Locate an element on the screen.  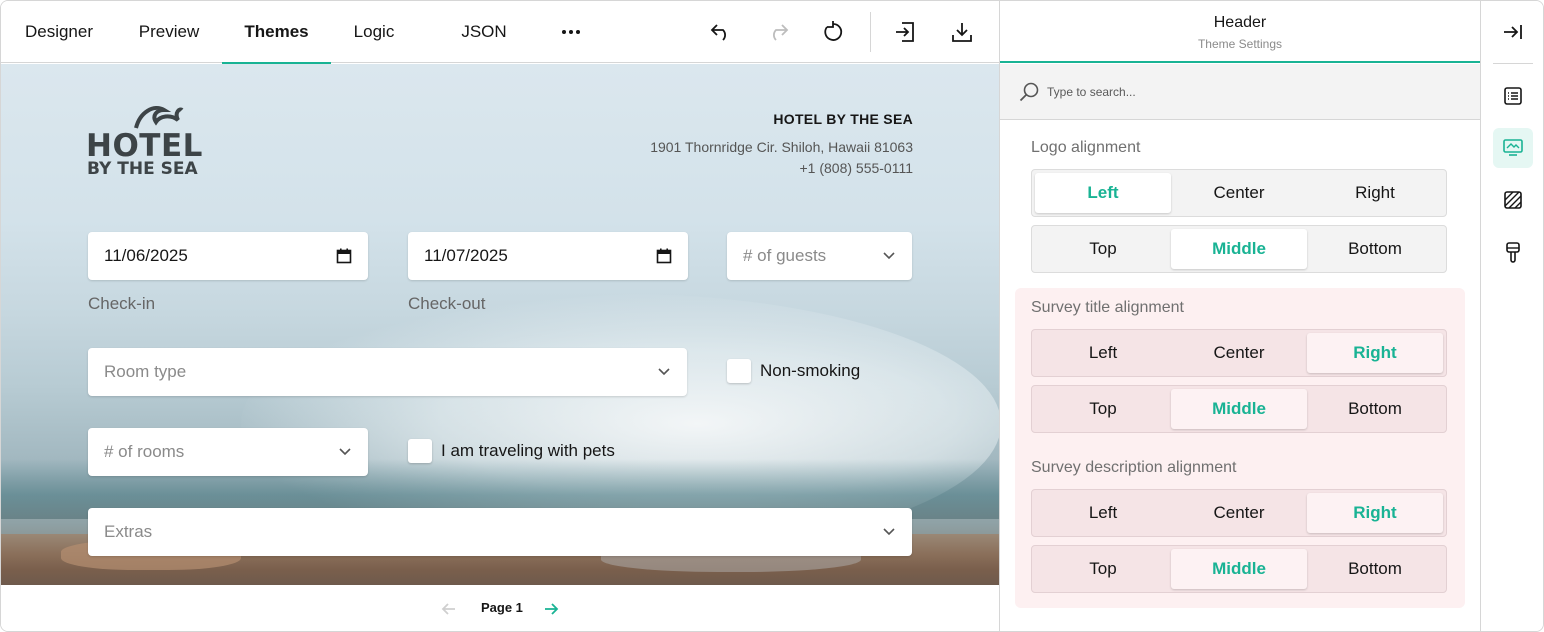
title-align-right-button: Right is located at coordinates (1375, 353).